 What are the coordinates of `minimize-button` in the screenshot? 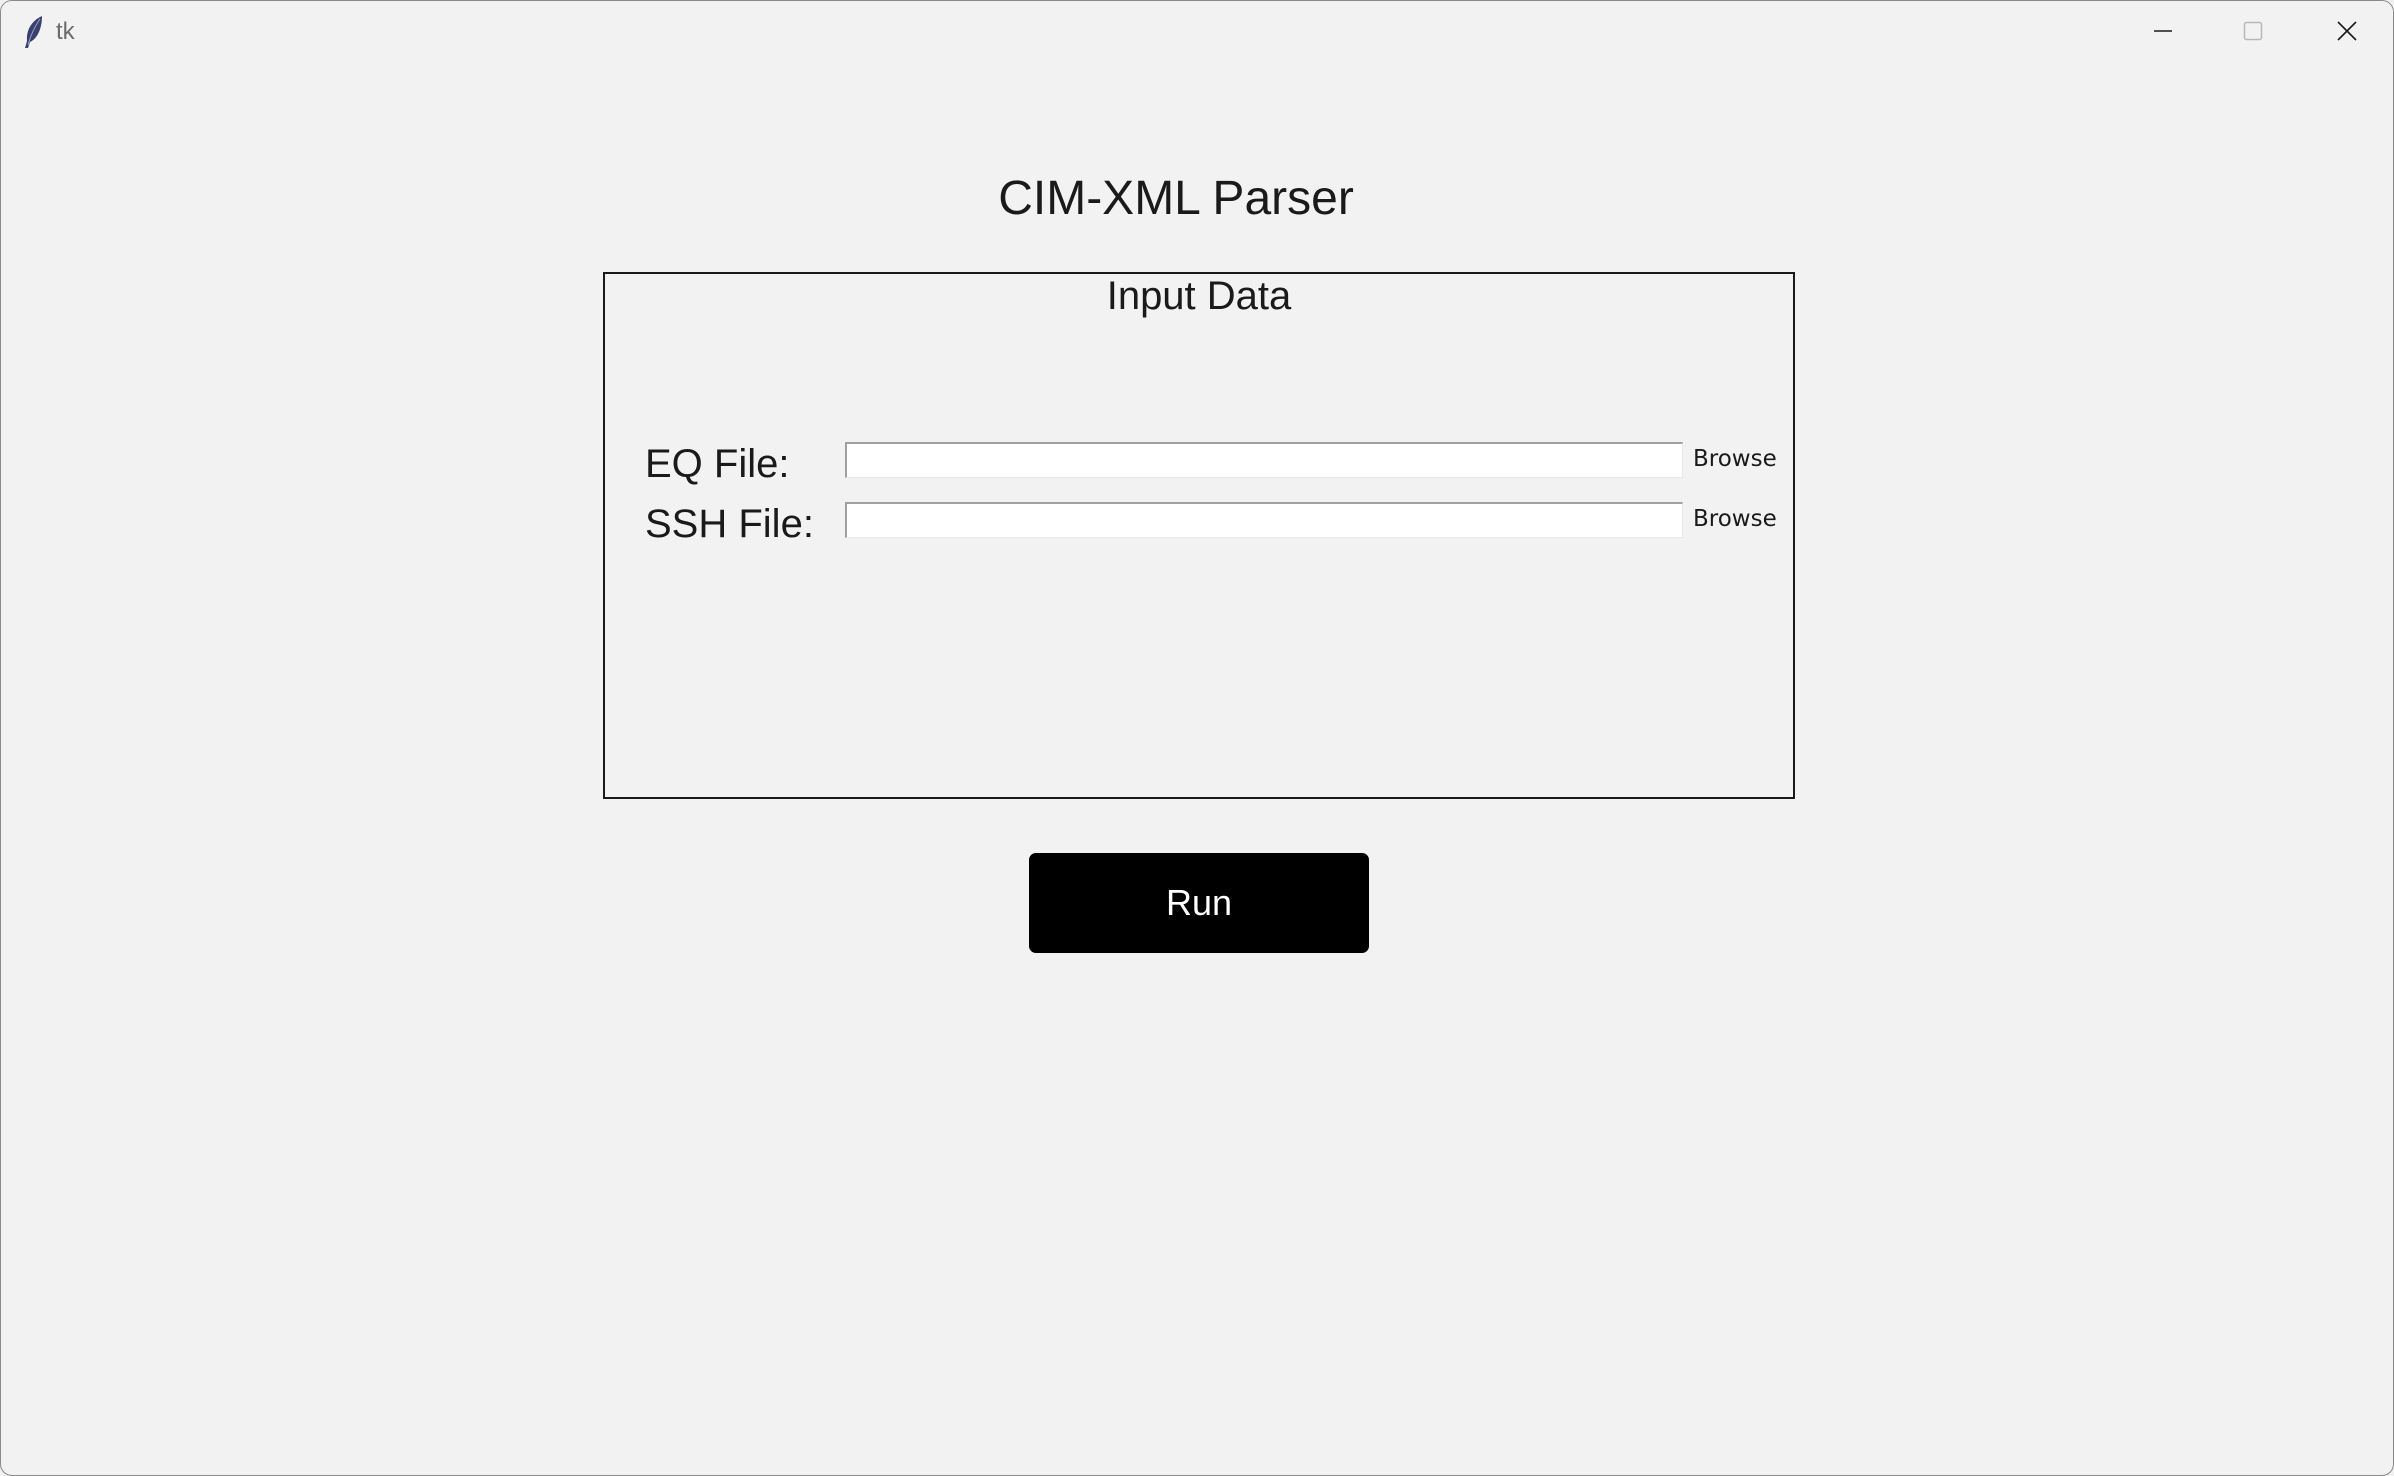 It's located at (2163, 31).